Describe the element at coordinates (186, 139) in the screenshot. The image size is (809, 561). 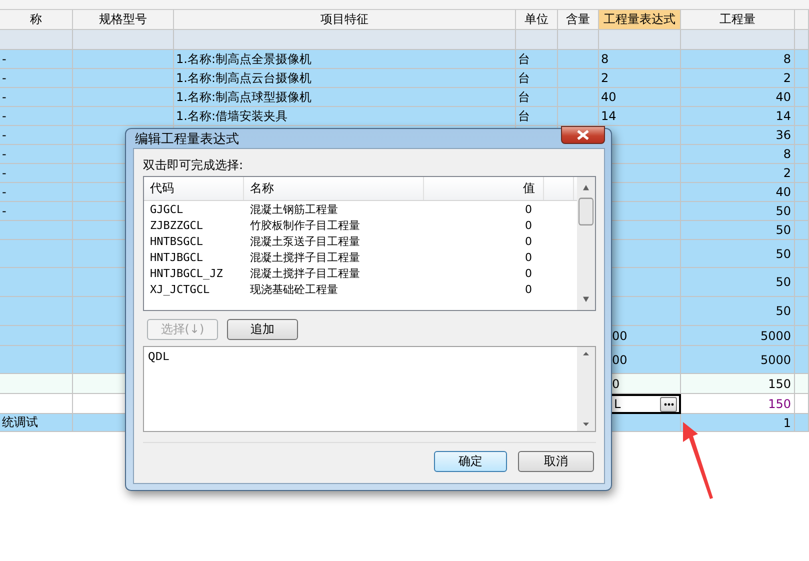
I see `dialog-title: 编辑工程量表达式` at that location.